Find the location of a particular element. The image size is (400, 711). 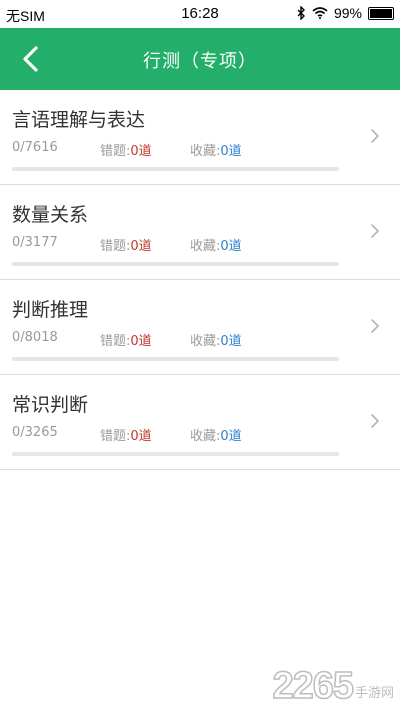

category-name: 数量关系 is located at coordinates (50, 215).